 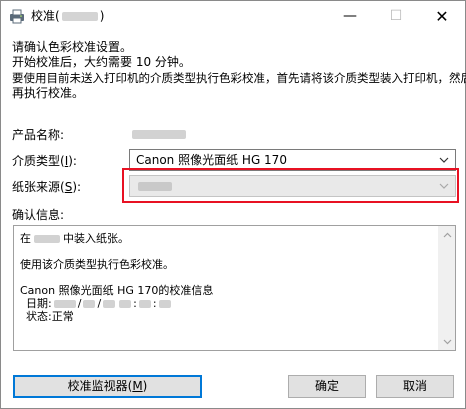 What do you see at coordinates (101, 62) in the screenshot?
I see `intro-line-2: 开始校准后，大约需要 10 分钟。` at bounding box center [101, 62].